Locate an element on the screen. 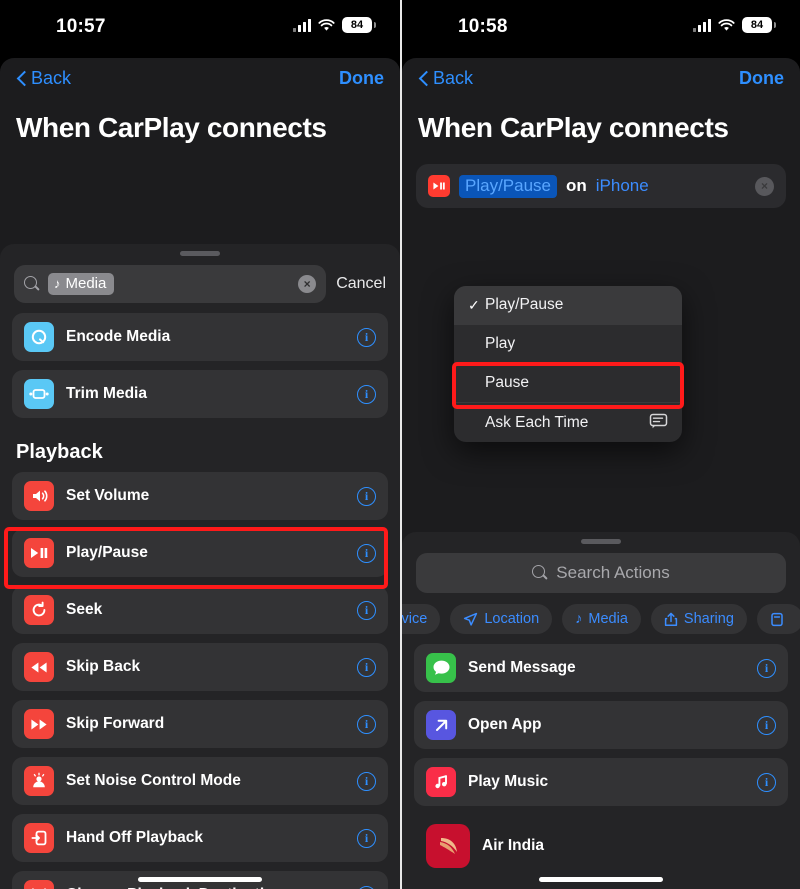  parameter-device: iPhone is located at coordinates (622, 186).